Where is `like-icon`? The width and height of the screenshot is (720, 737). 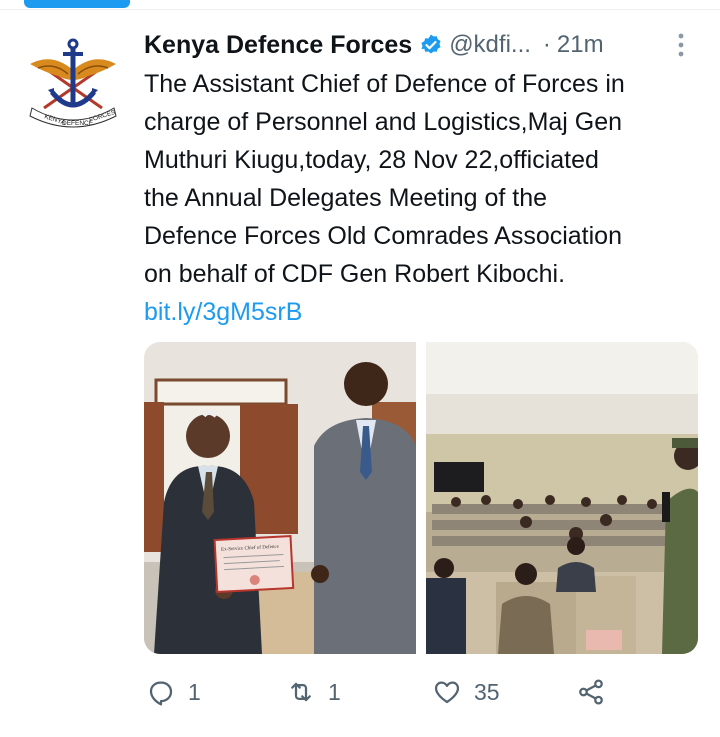
like-icon is located at coordinates (447, 692).